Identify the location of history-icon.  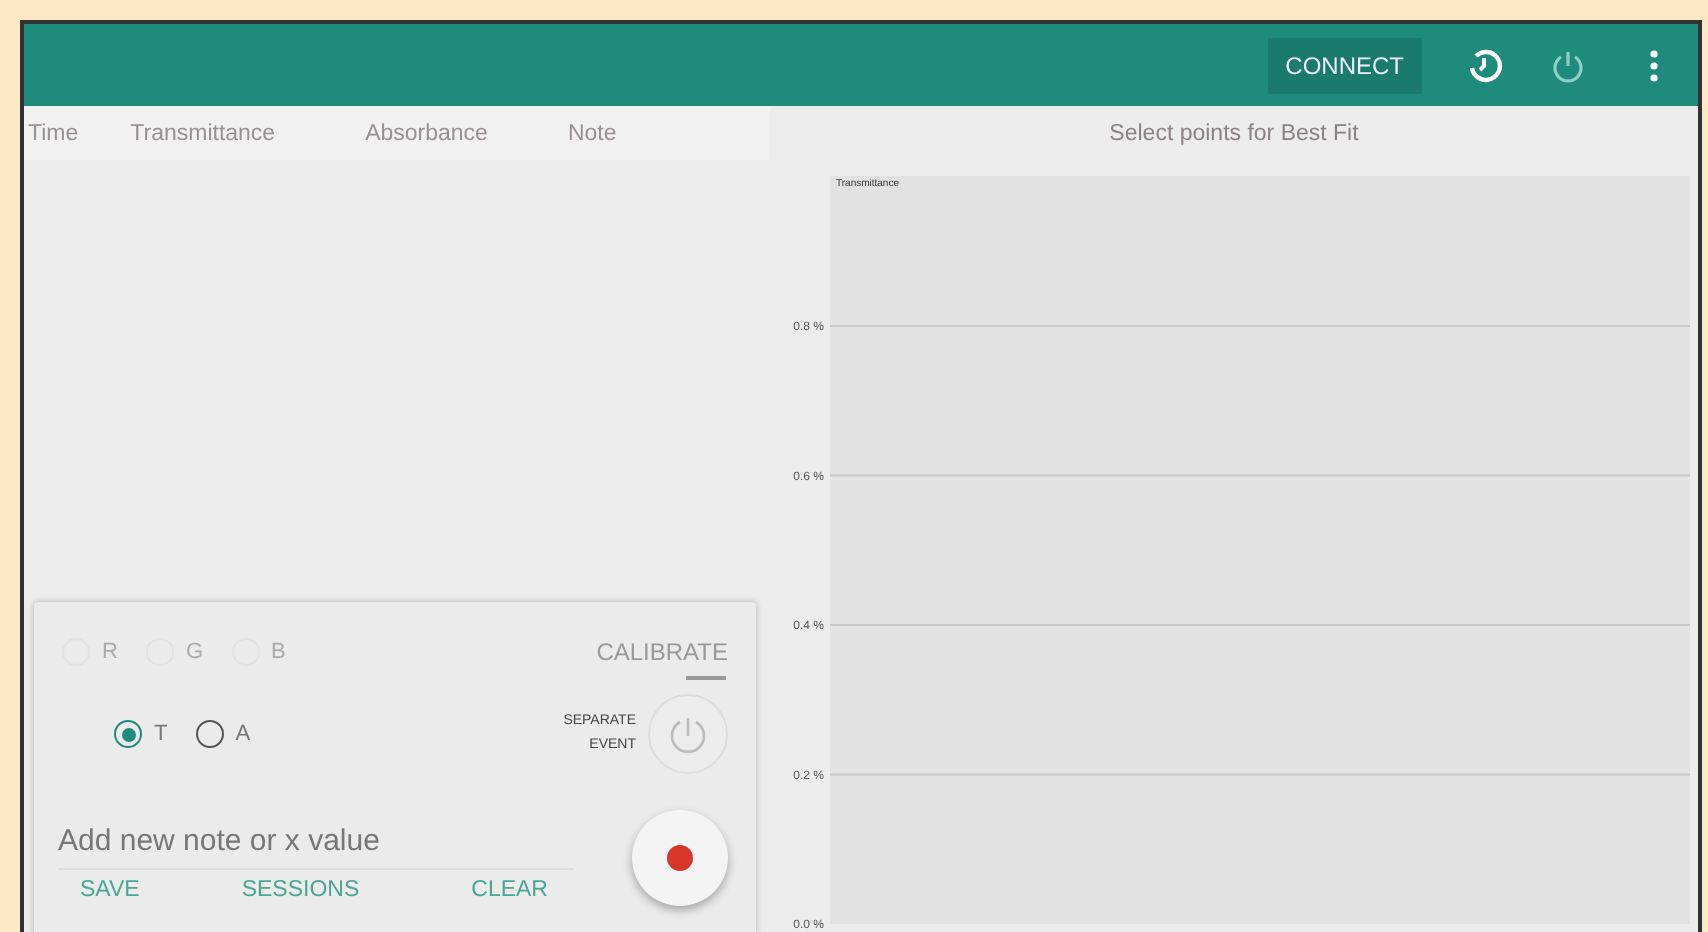
(1484, 65).